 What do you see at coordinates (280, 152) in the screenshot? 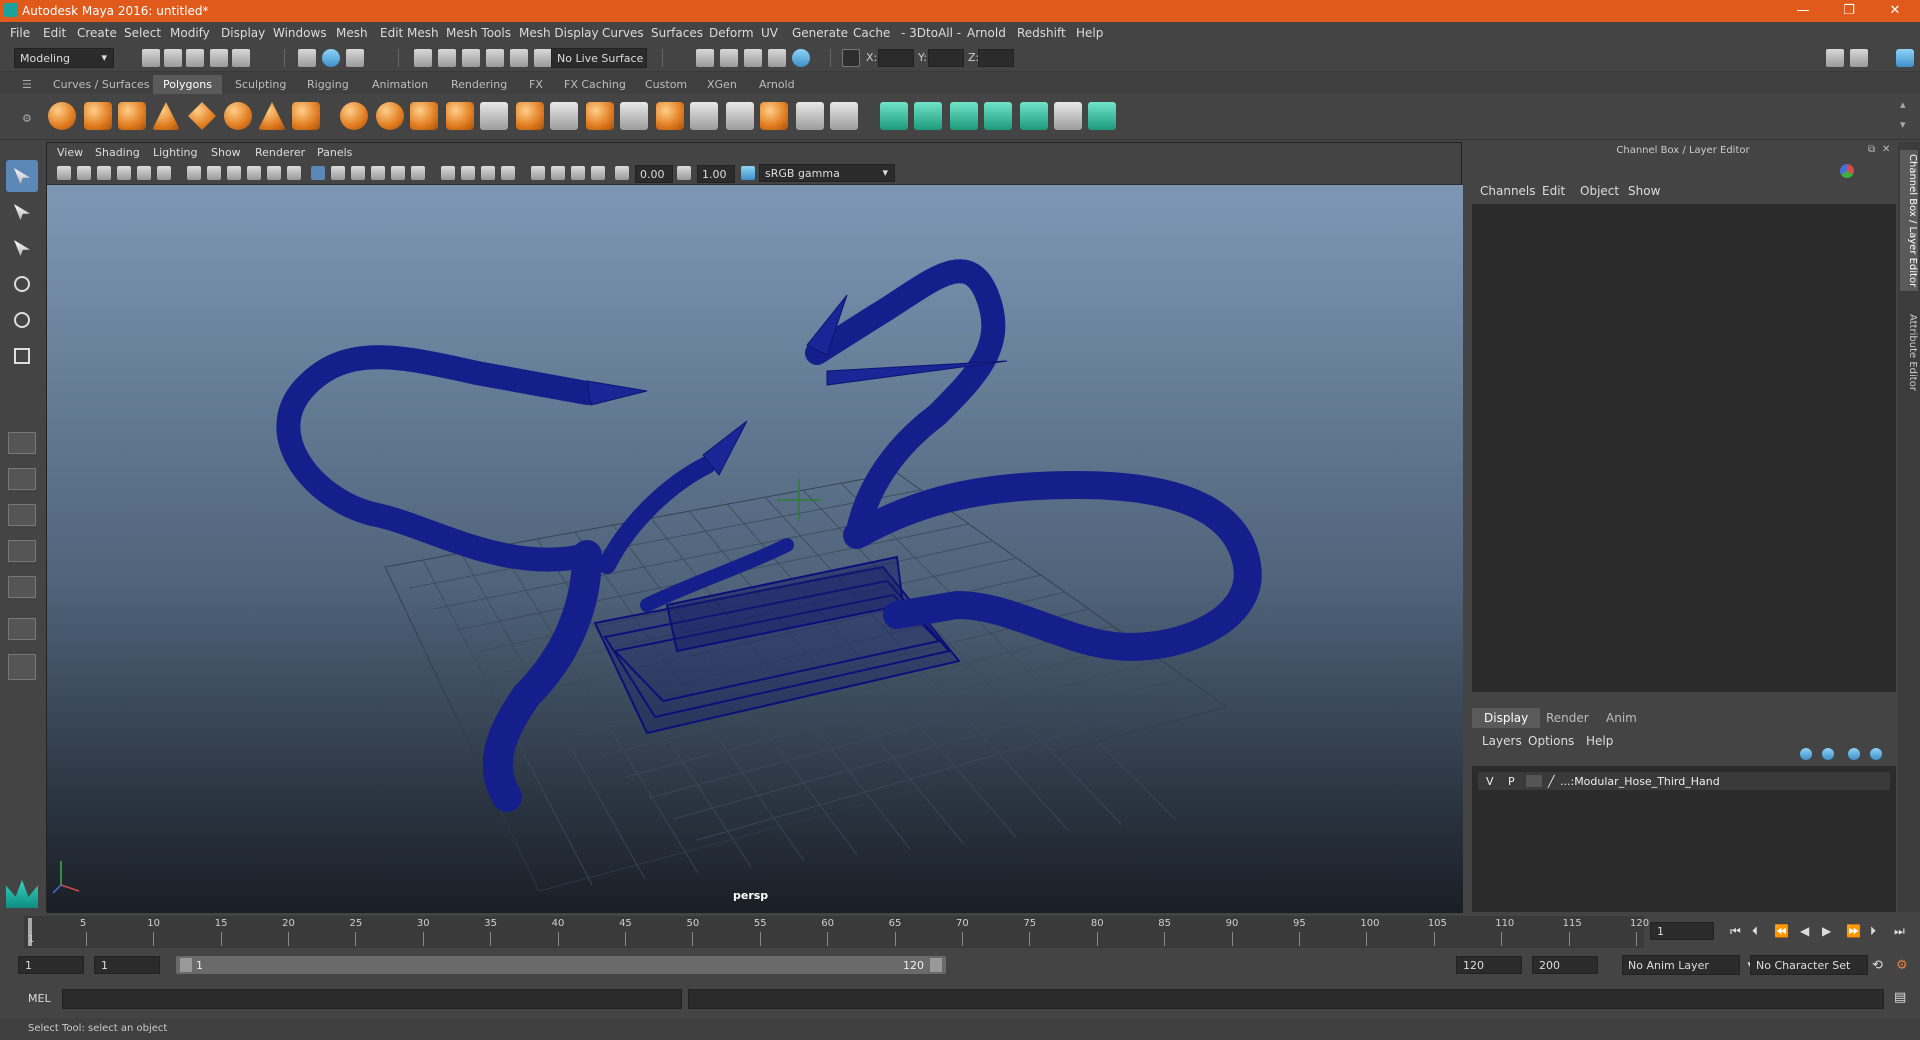
I see `viewport-menu-renderer: Renderer` at bounding box center [280, 152].